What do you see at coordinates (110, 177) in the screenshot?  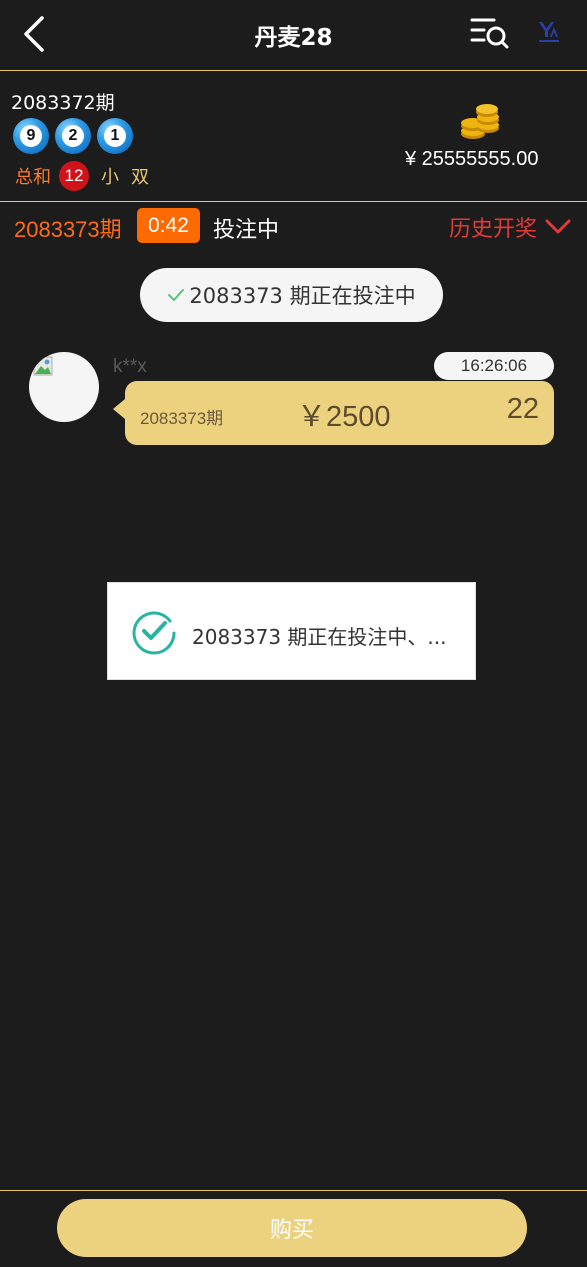 I see `size-label: 小` at bounding box center [110, 177].